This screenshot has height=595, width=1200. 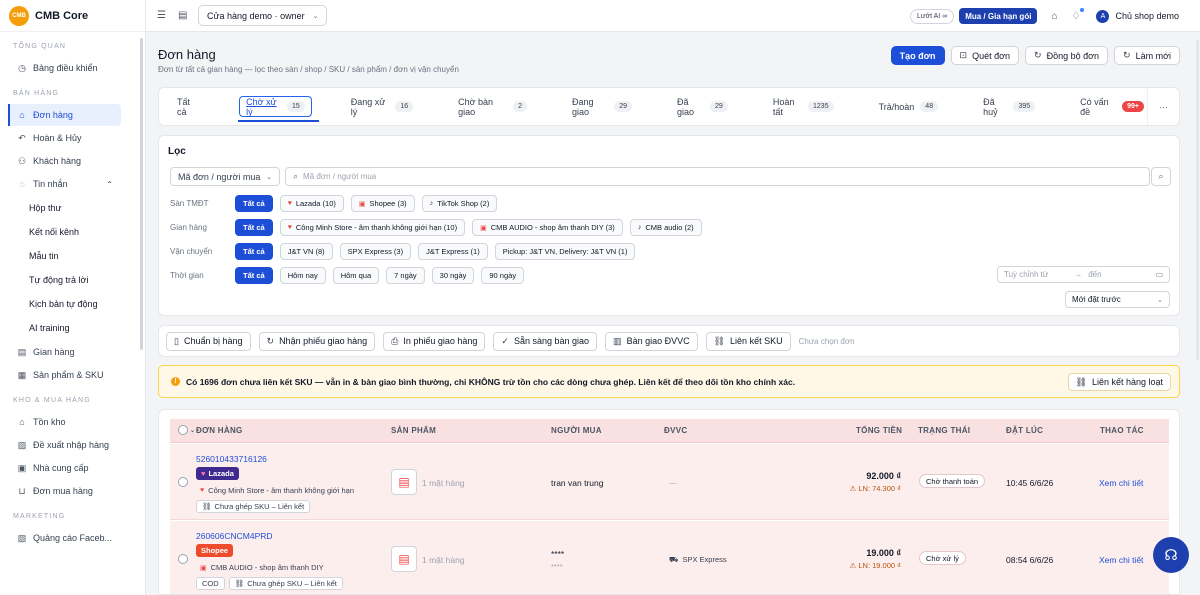 What do you see at coordinates (208, 341) in the screenshot?
I see `prepare-goods-button: ▯ Chuẩn bị hàng` at bounding box center [208, 341].